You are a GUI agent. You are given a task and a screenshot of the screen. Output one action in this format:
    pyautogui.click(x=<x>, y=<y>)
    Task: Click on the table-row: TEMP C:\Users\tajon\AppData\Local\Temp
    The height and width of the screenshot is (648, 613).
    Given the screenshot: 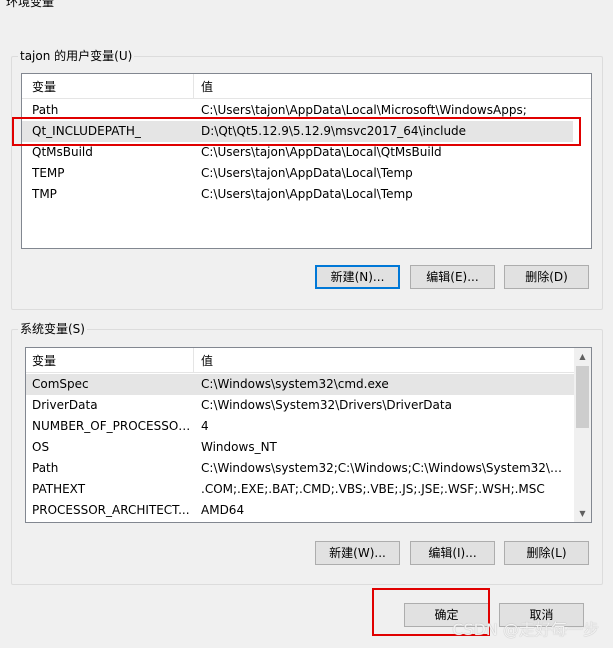 What is the action you would take?
    pyautogui.click(x=297, y=173)
    